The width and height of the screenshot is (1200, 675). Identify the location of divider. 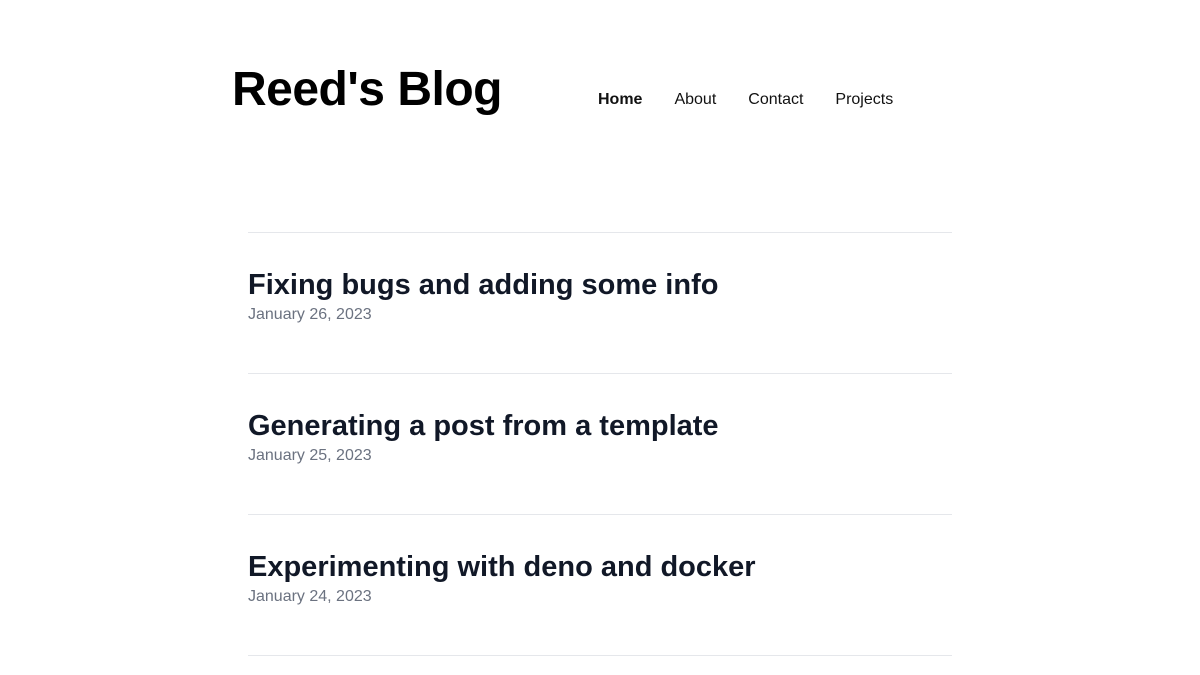
(600, 655).